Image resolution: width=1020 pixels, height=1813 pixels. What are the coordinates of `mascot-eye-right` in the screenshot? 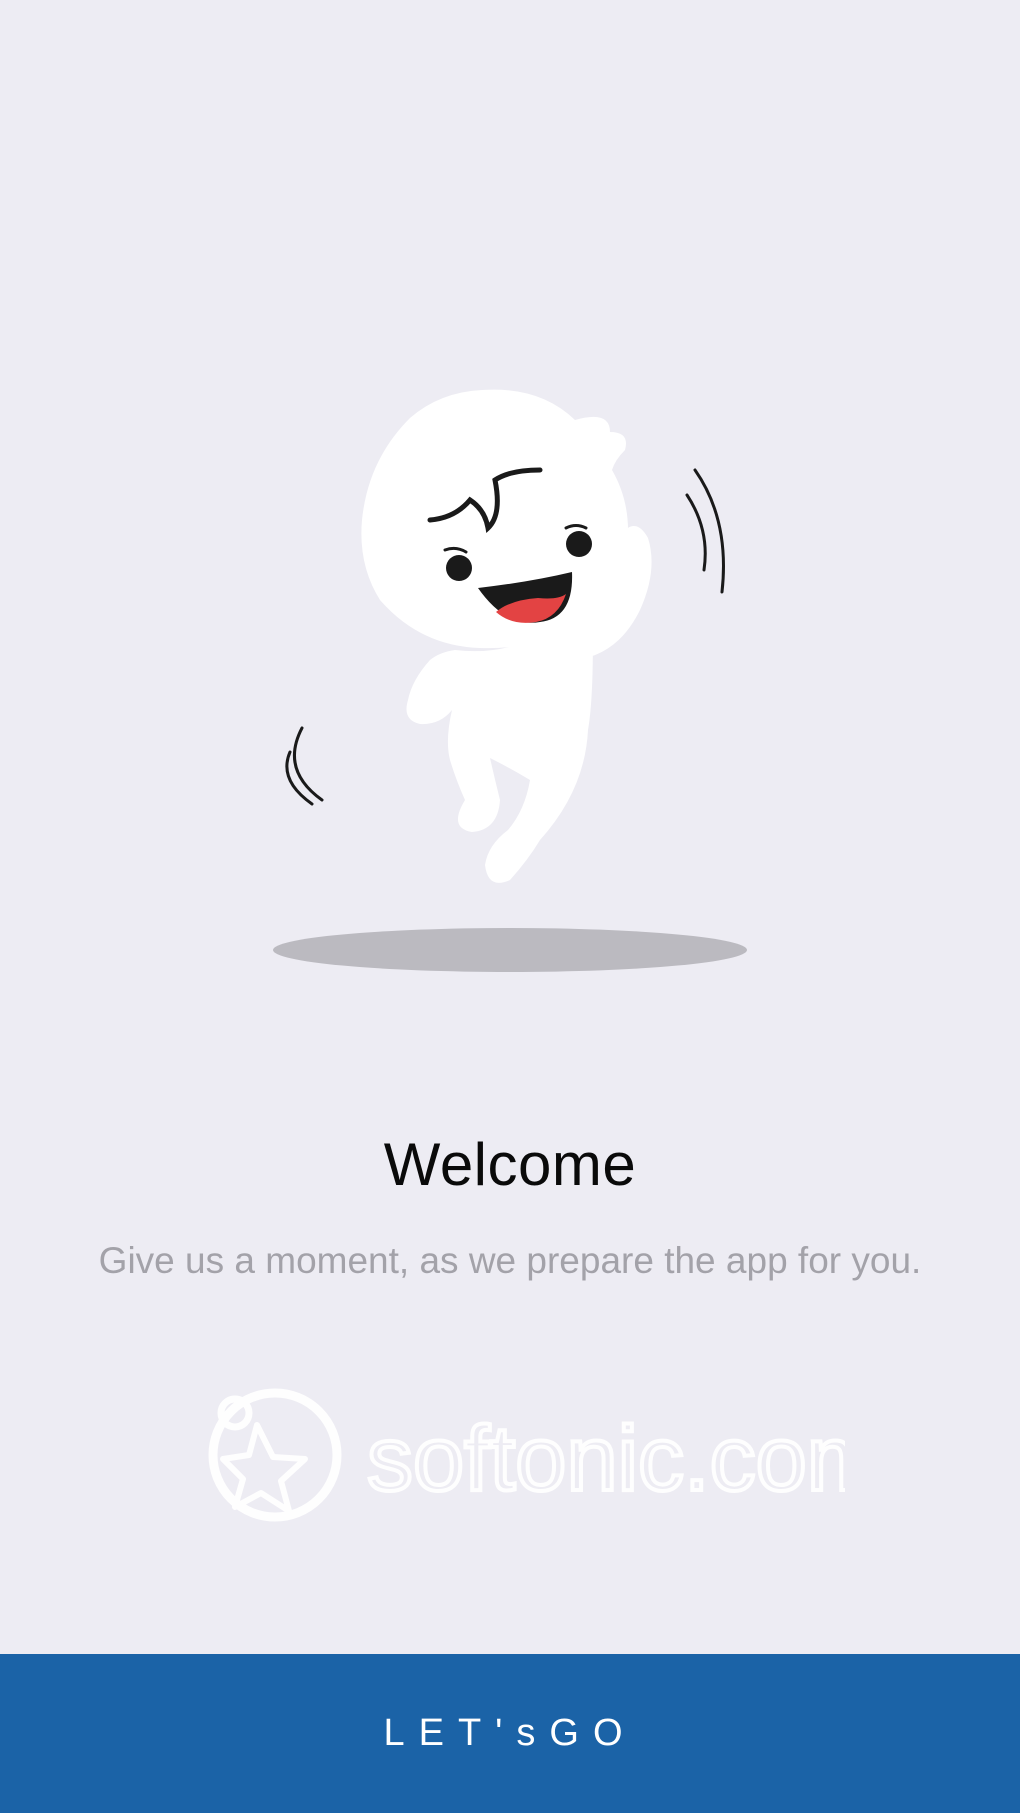 It's located at (579, 544).